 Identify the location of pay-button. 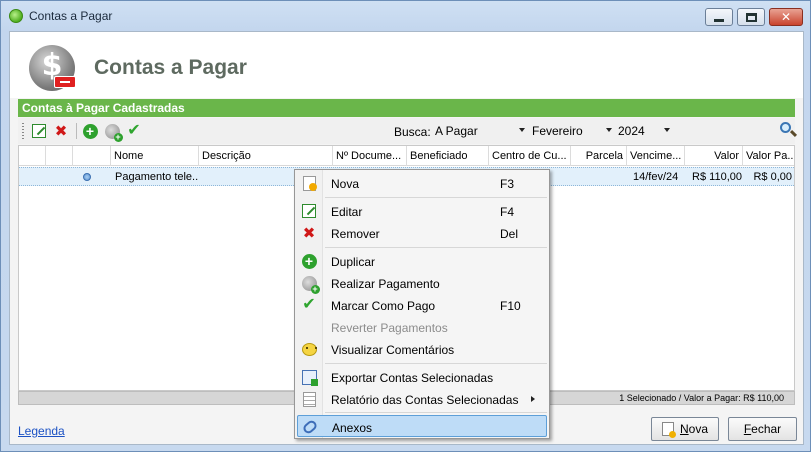
(113, 132).